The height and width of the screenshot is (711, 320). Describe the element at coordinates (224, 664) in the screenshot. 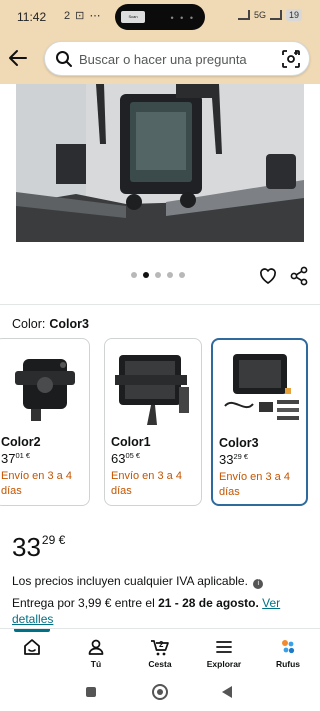

I see `nav-label: Explorar` at that location.